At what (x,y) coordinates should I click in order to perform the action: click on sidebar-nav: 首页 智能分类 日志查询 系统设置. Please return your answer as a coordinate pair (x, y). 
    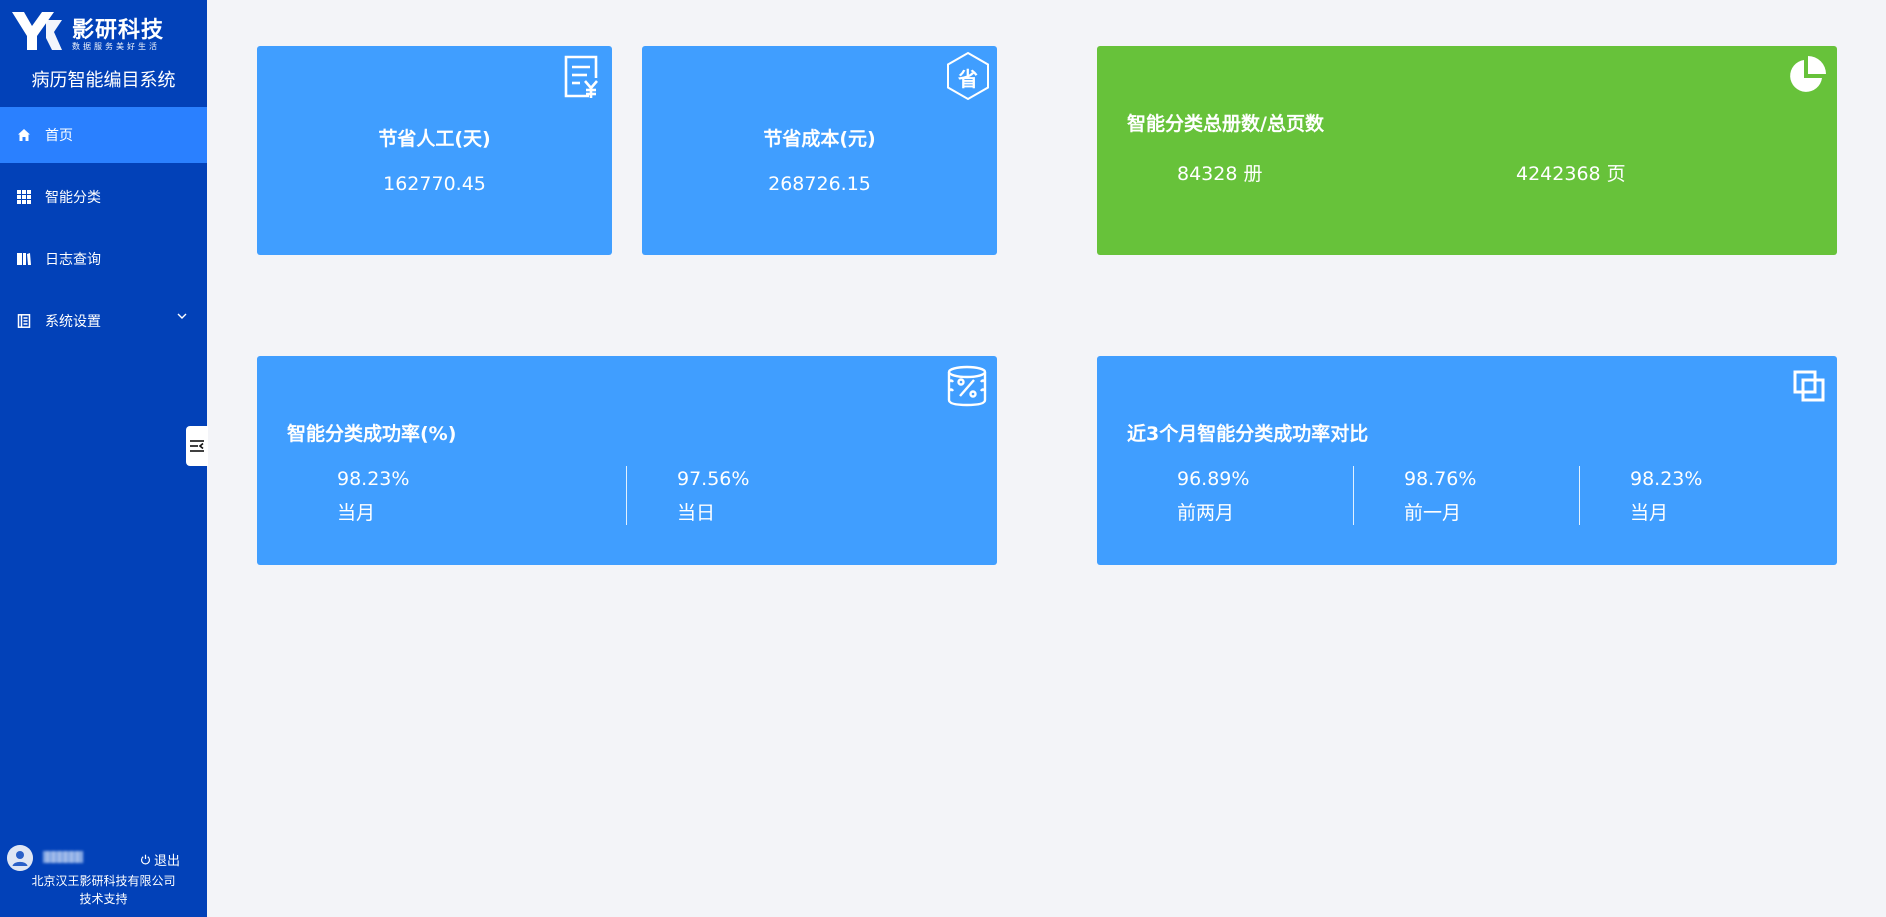
    Looking at the image, I should click on (103, 231).